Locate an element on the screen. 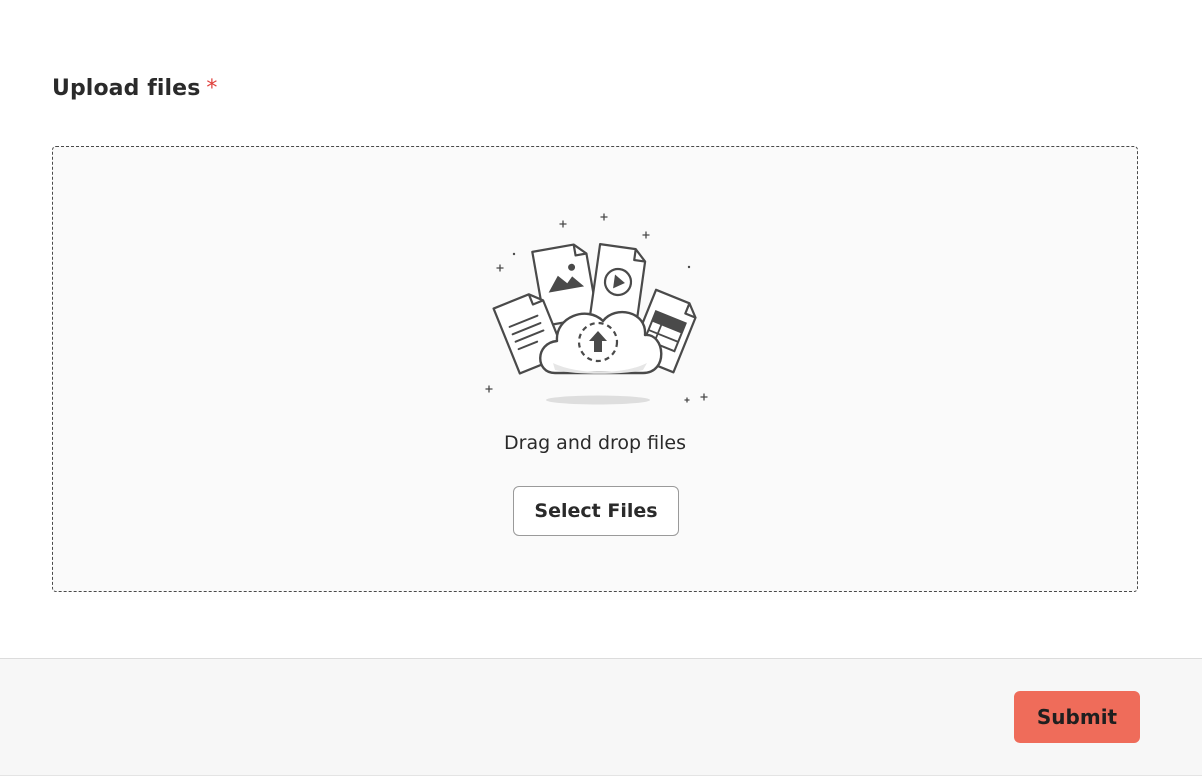  submit-button: Submit is located at coordinates (1077, 717).